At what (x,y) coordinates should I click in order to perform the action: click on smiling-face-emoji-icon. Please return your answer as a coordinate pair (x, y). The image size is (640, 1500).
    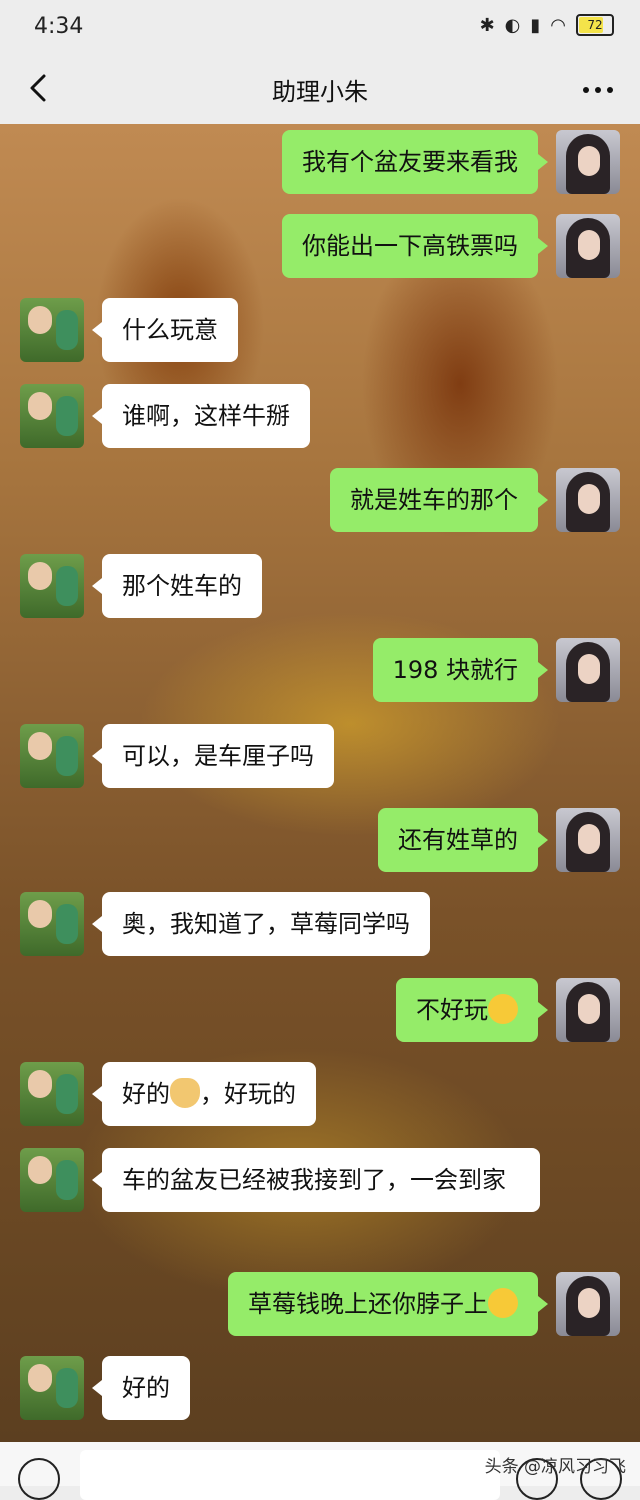
    Looking at the image, I should click on (503, 1303).